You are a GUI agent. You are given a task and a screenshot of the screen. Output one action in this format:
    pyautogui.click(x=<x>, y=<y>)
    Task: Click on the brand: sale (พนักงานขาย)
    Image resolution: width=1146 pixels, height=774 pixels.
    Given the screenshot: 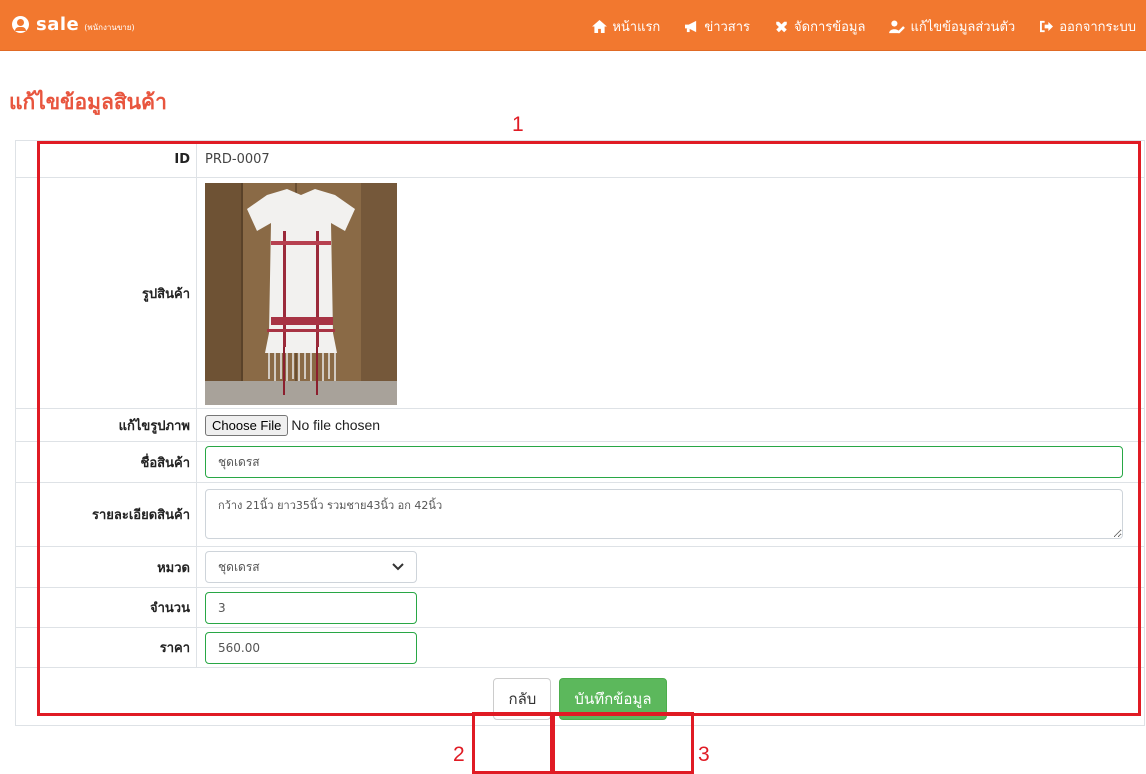 What is the action you would take?
    pyautogui.click(x=73, y=24)
    